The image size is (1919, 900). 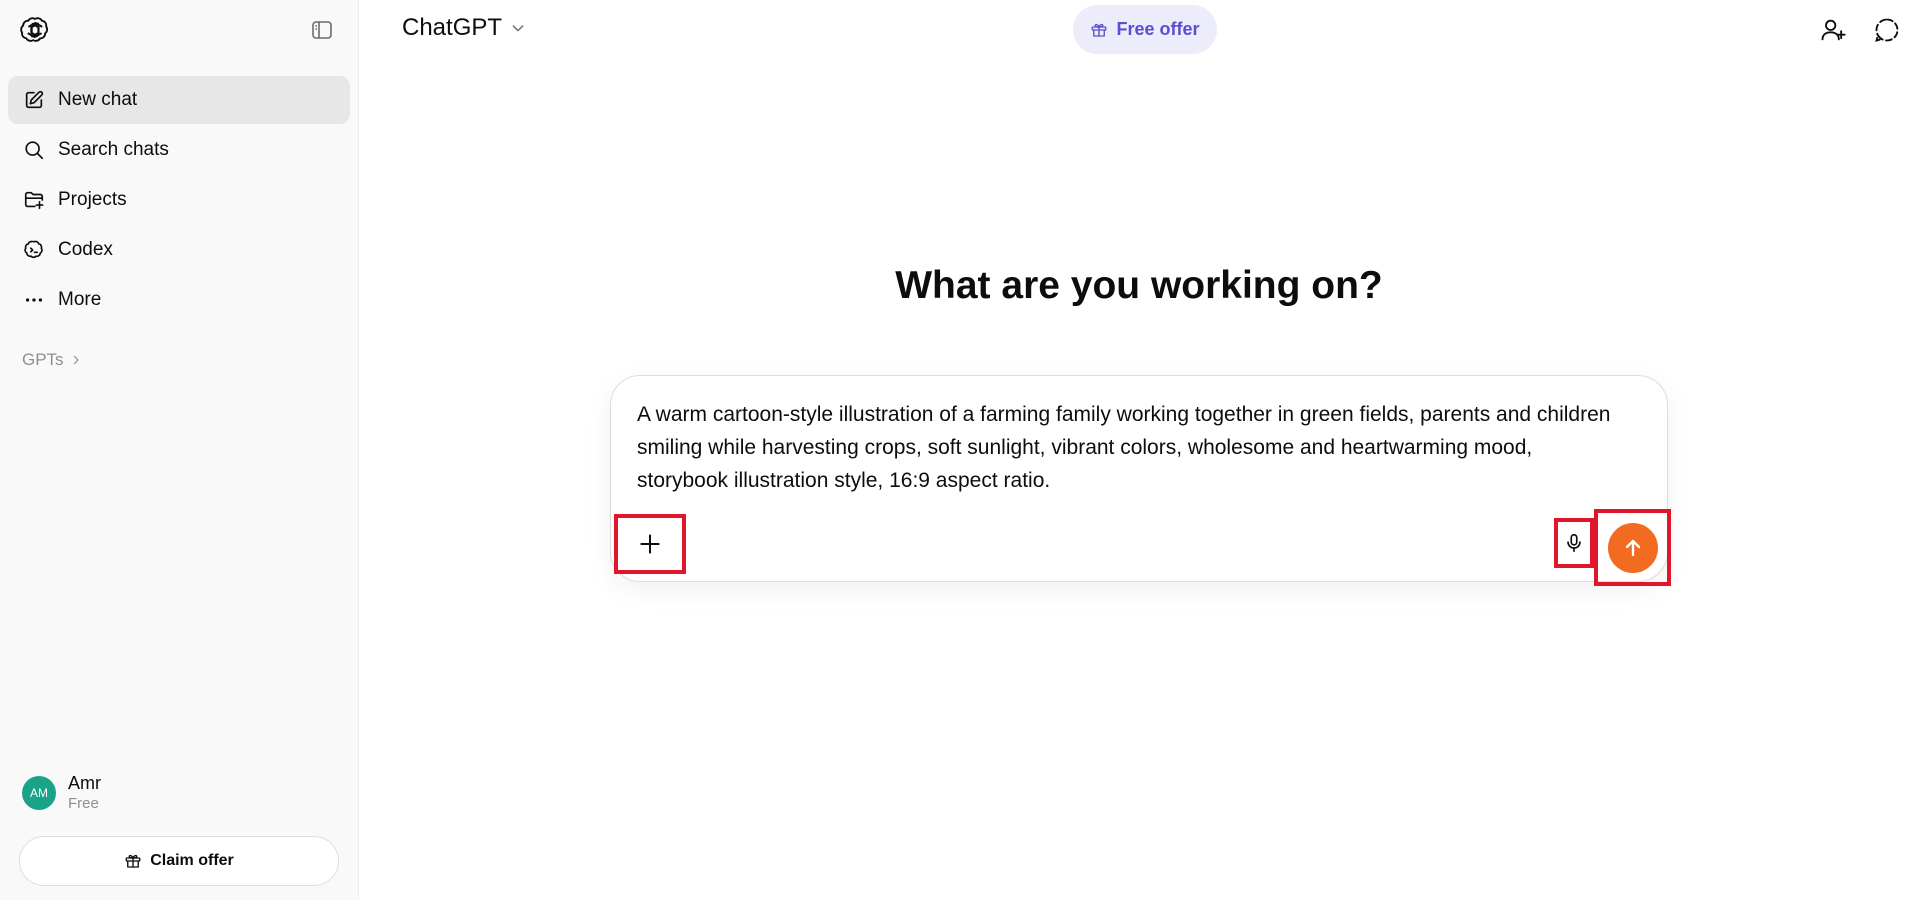 What do you see at coordinates (92, 199) in the screenshot?
I see `sidebar-item-label: Projects` at bounding box center [92, 199].